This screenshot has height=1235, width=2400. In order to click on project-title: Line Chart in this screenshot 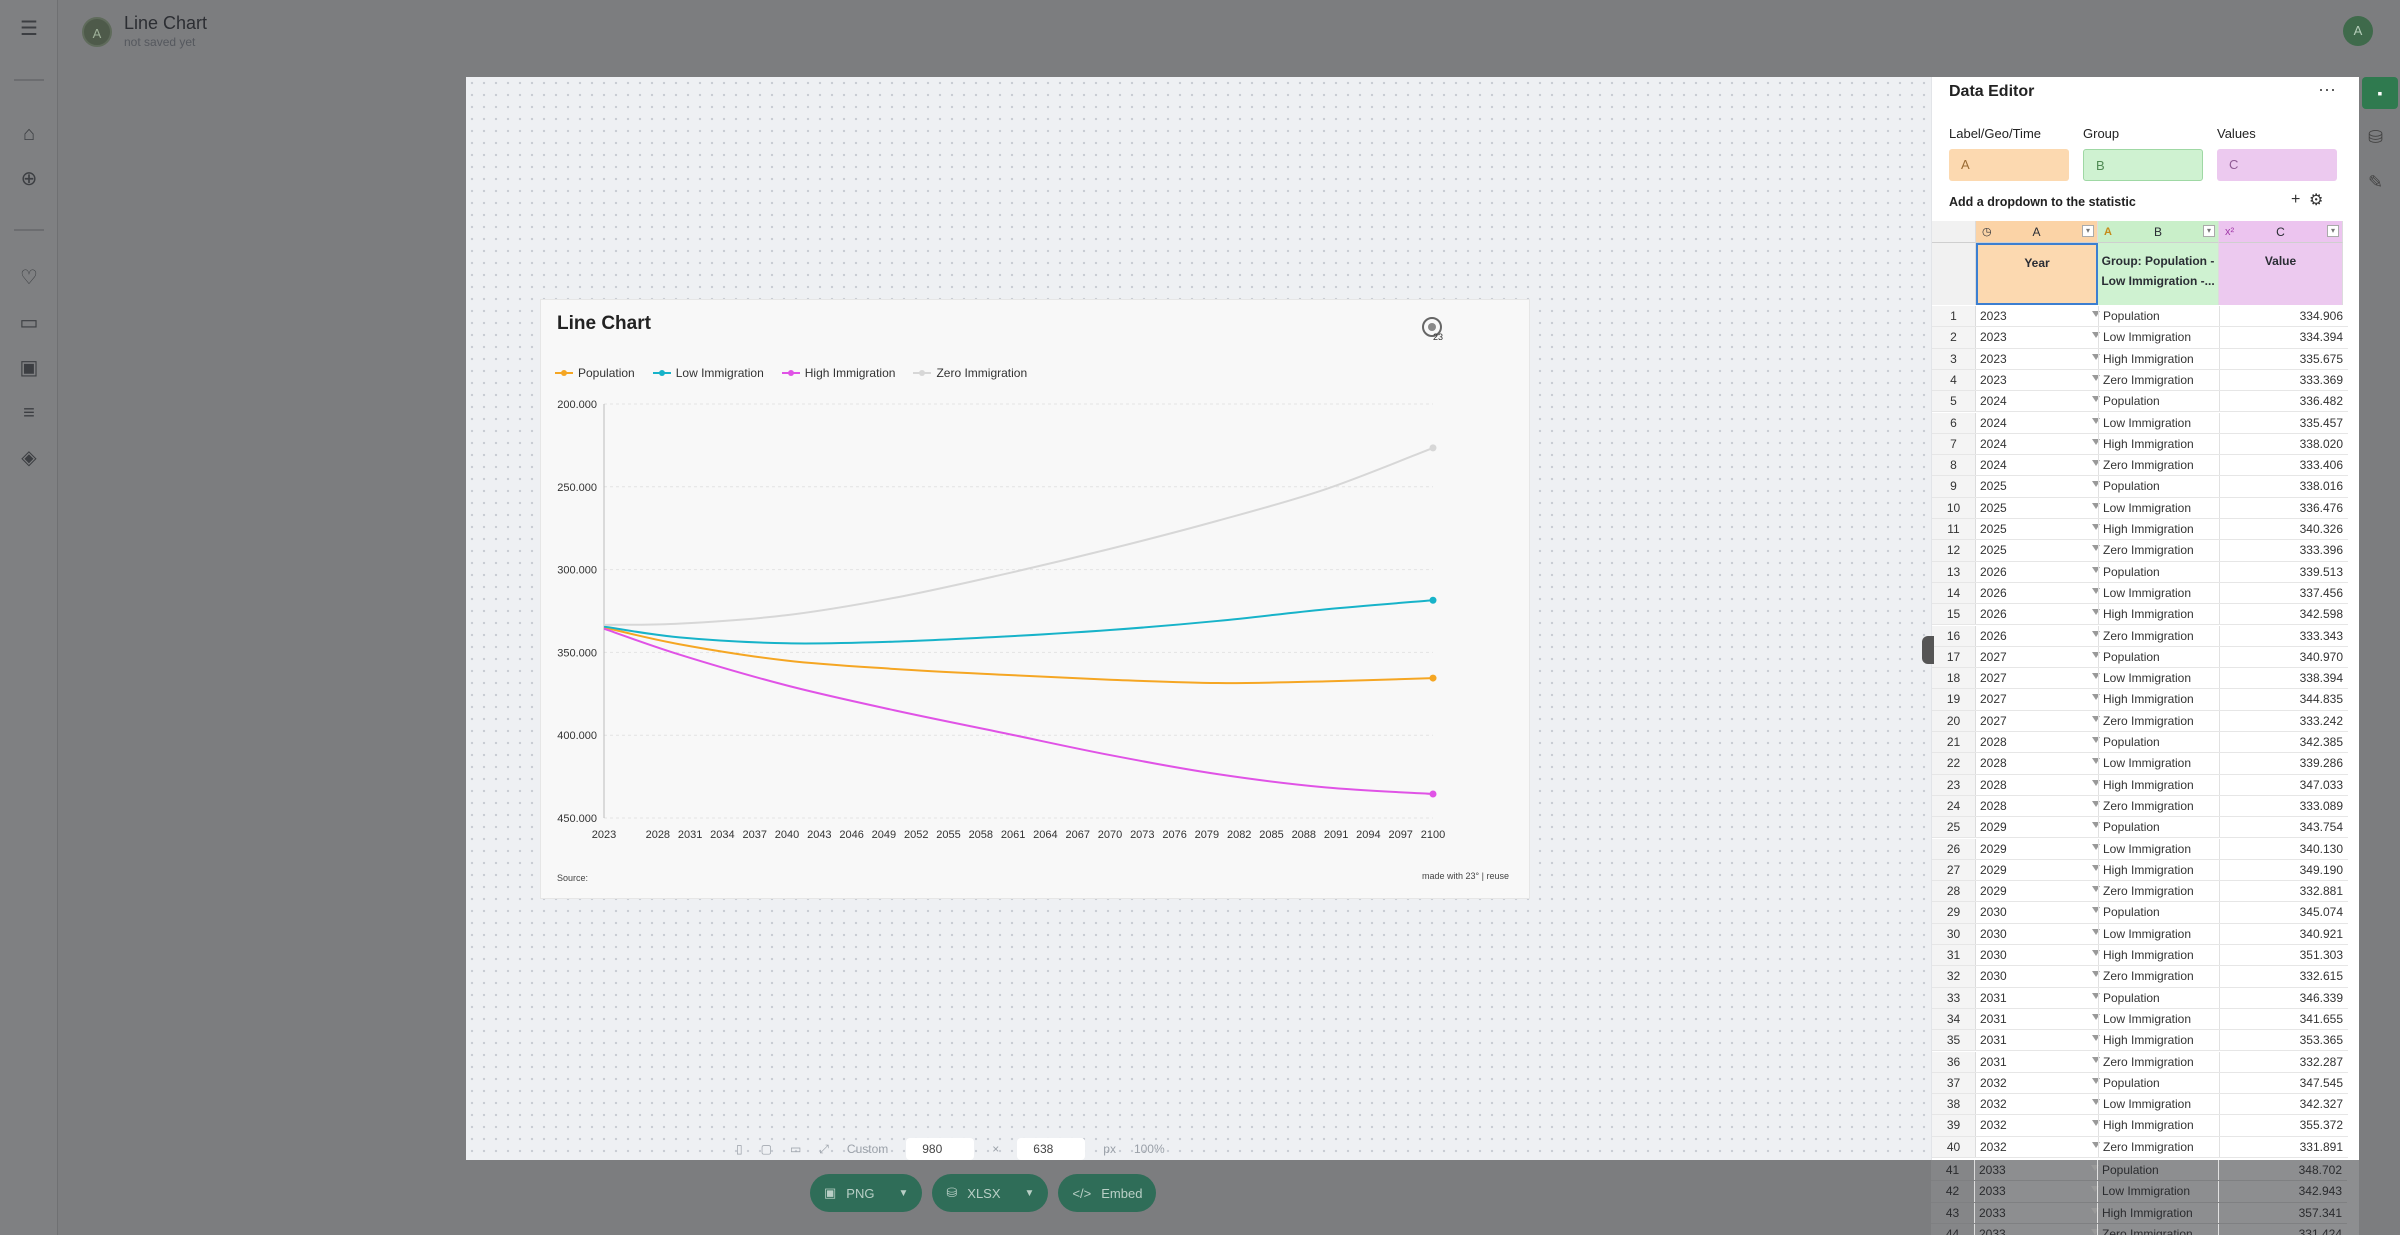, I will do `click(165, 23)`.